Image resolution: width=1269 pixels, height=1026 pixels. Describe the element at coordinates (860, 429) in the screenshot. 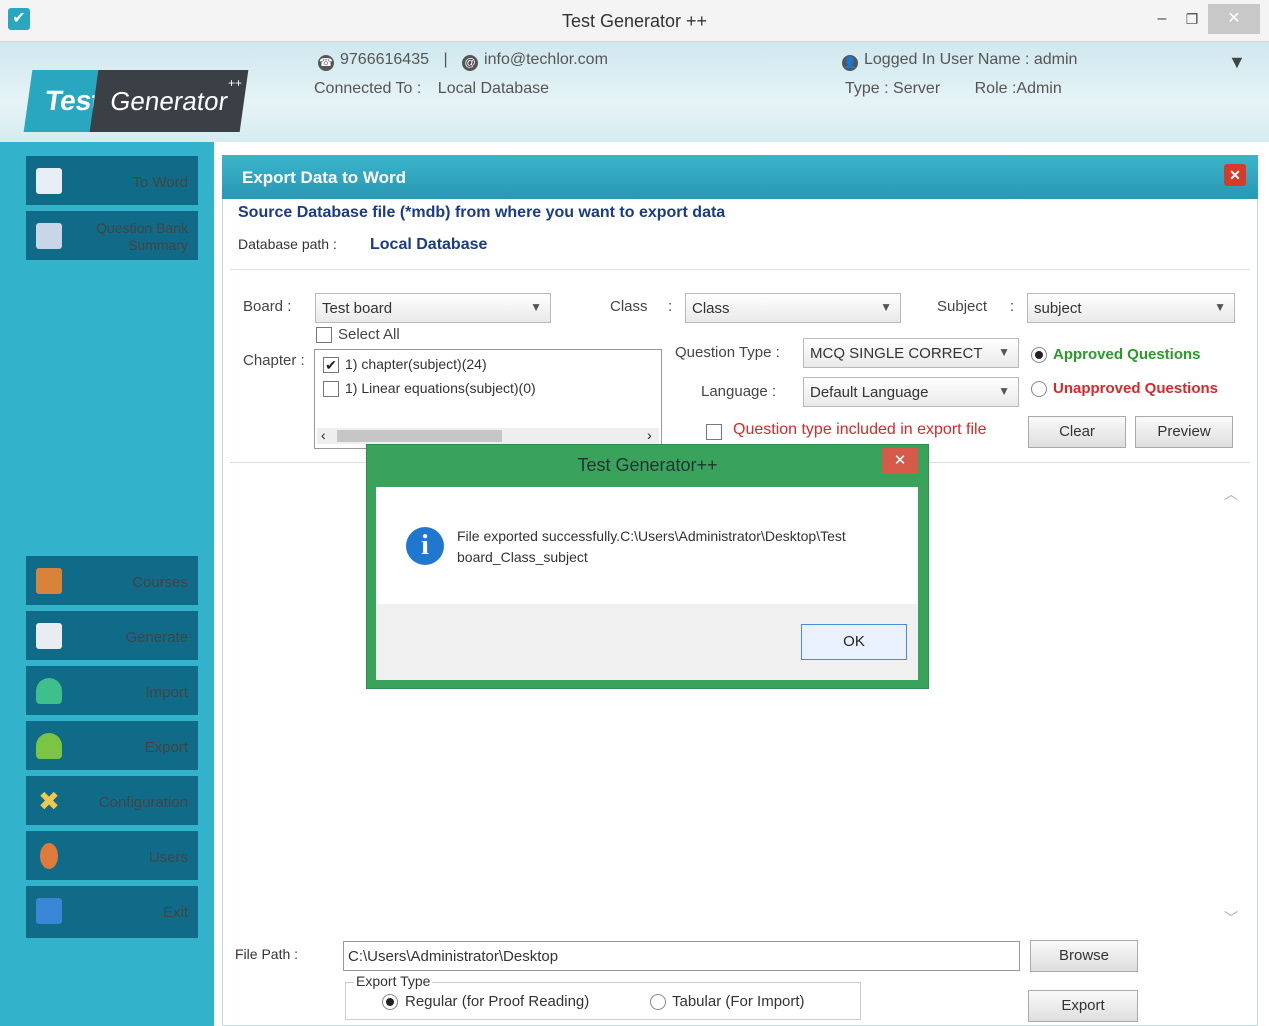

I see `question-type-included-label: Question type included in export file` at that location.